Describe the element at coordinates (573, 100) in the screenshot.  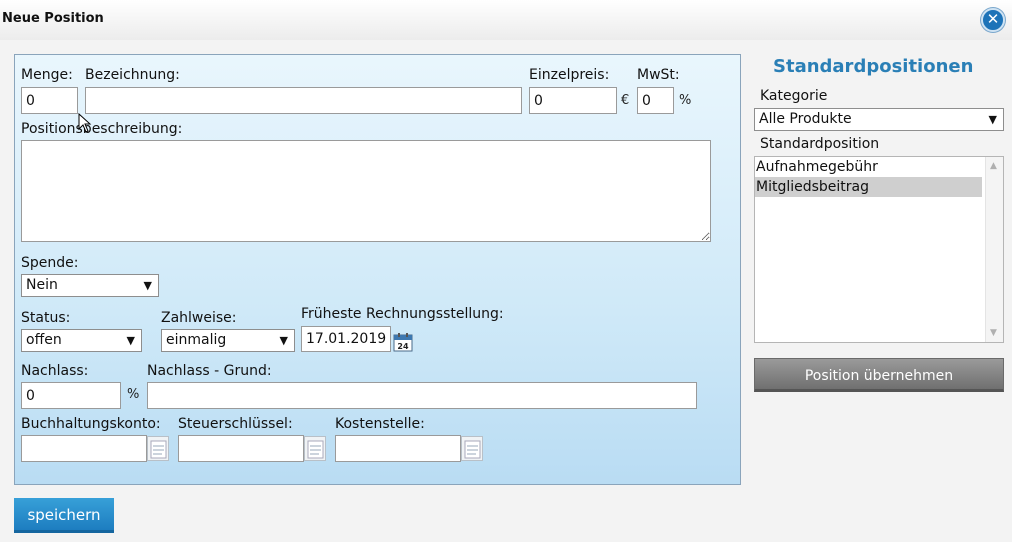
I see `einzelpreis-input` at that location.